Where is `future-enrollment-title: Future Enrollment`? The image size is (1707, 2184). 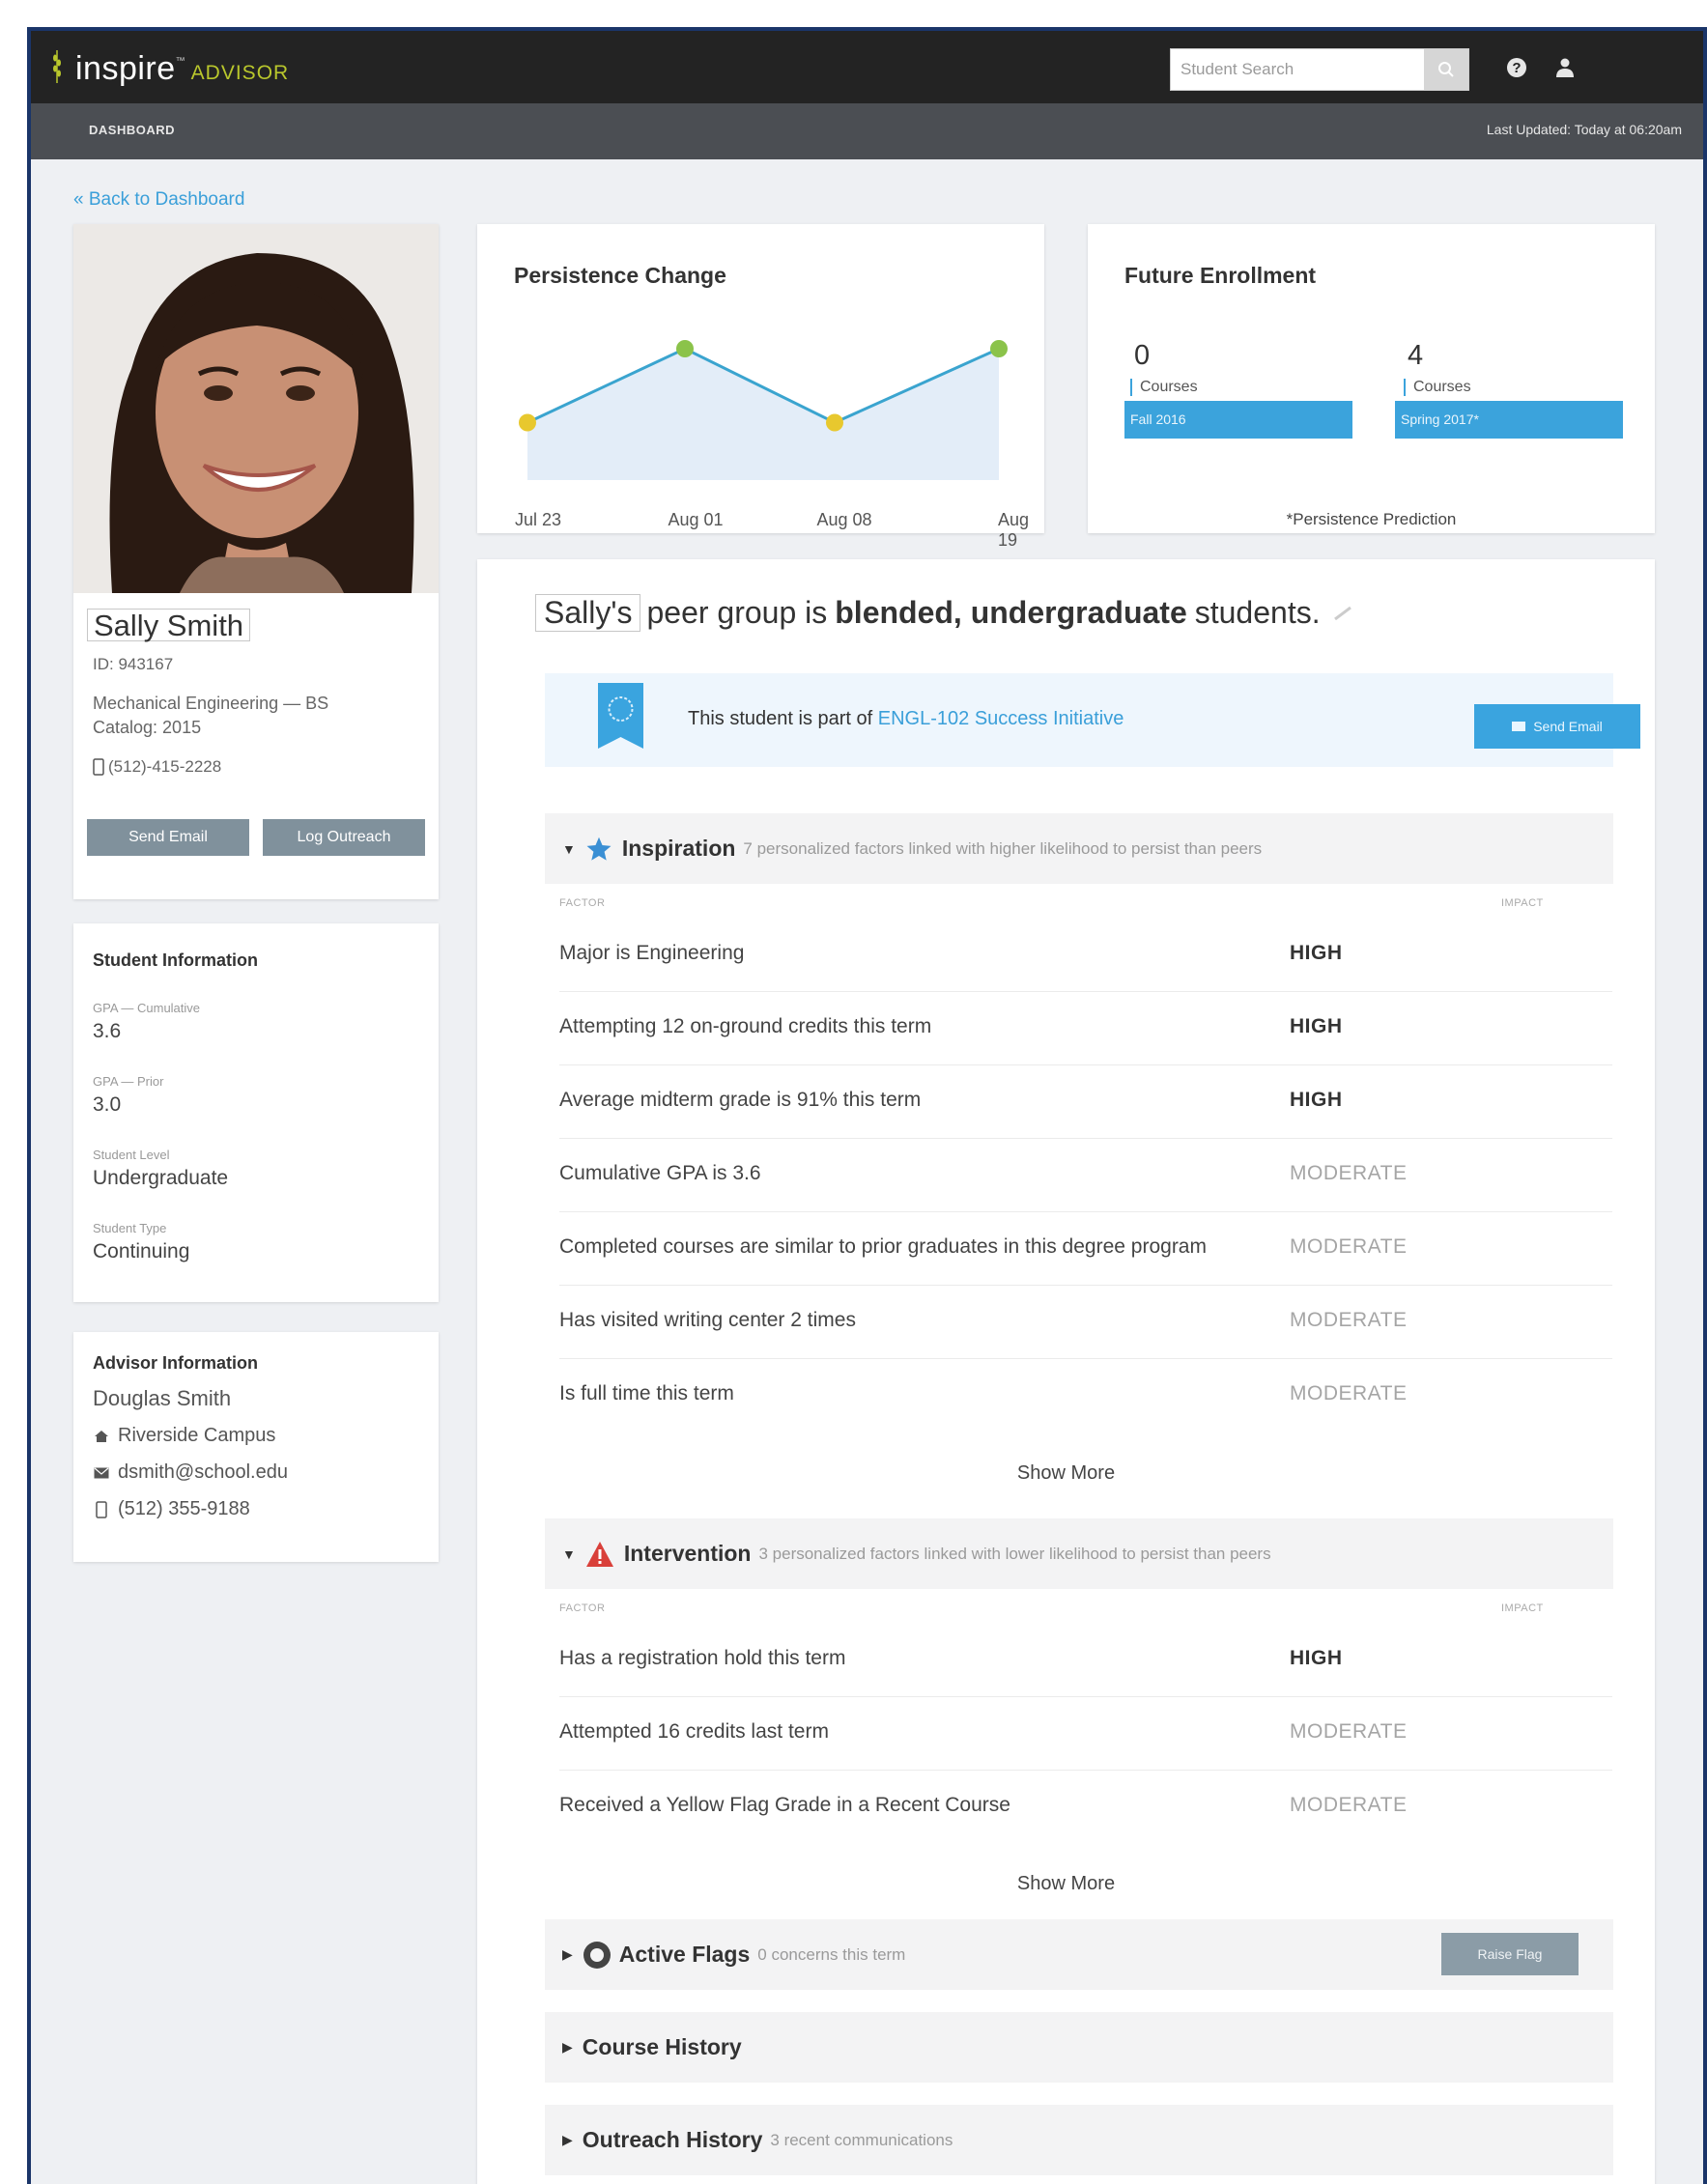 future-enrollment-title: Future Enrollment is located at coordinates (1220, 276).